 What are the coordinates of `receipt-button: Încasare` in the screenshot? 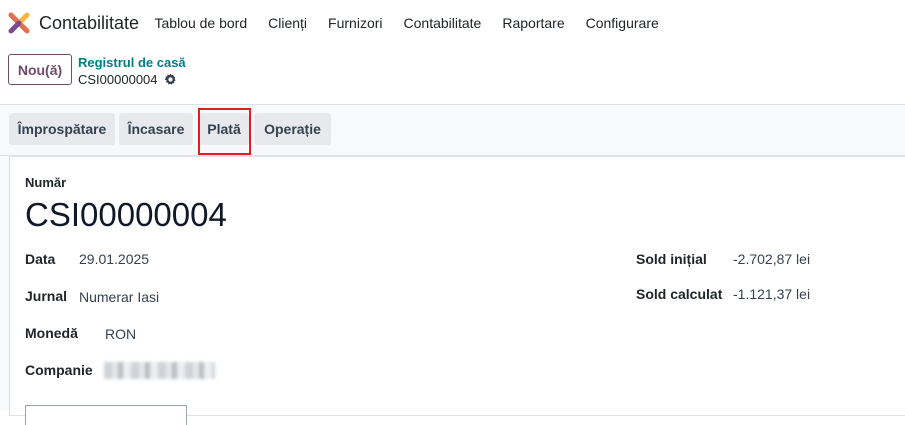 It's located at (156, 129).